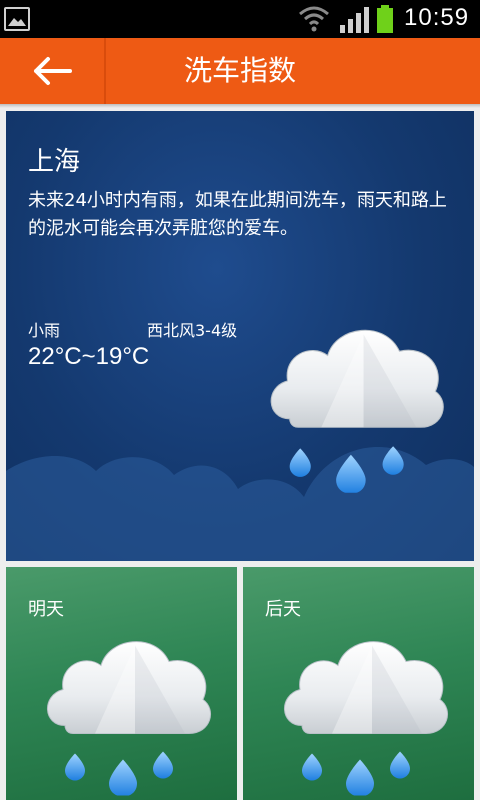  I want to click on weather-condition: 小雨, so click(44, 330).